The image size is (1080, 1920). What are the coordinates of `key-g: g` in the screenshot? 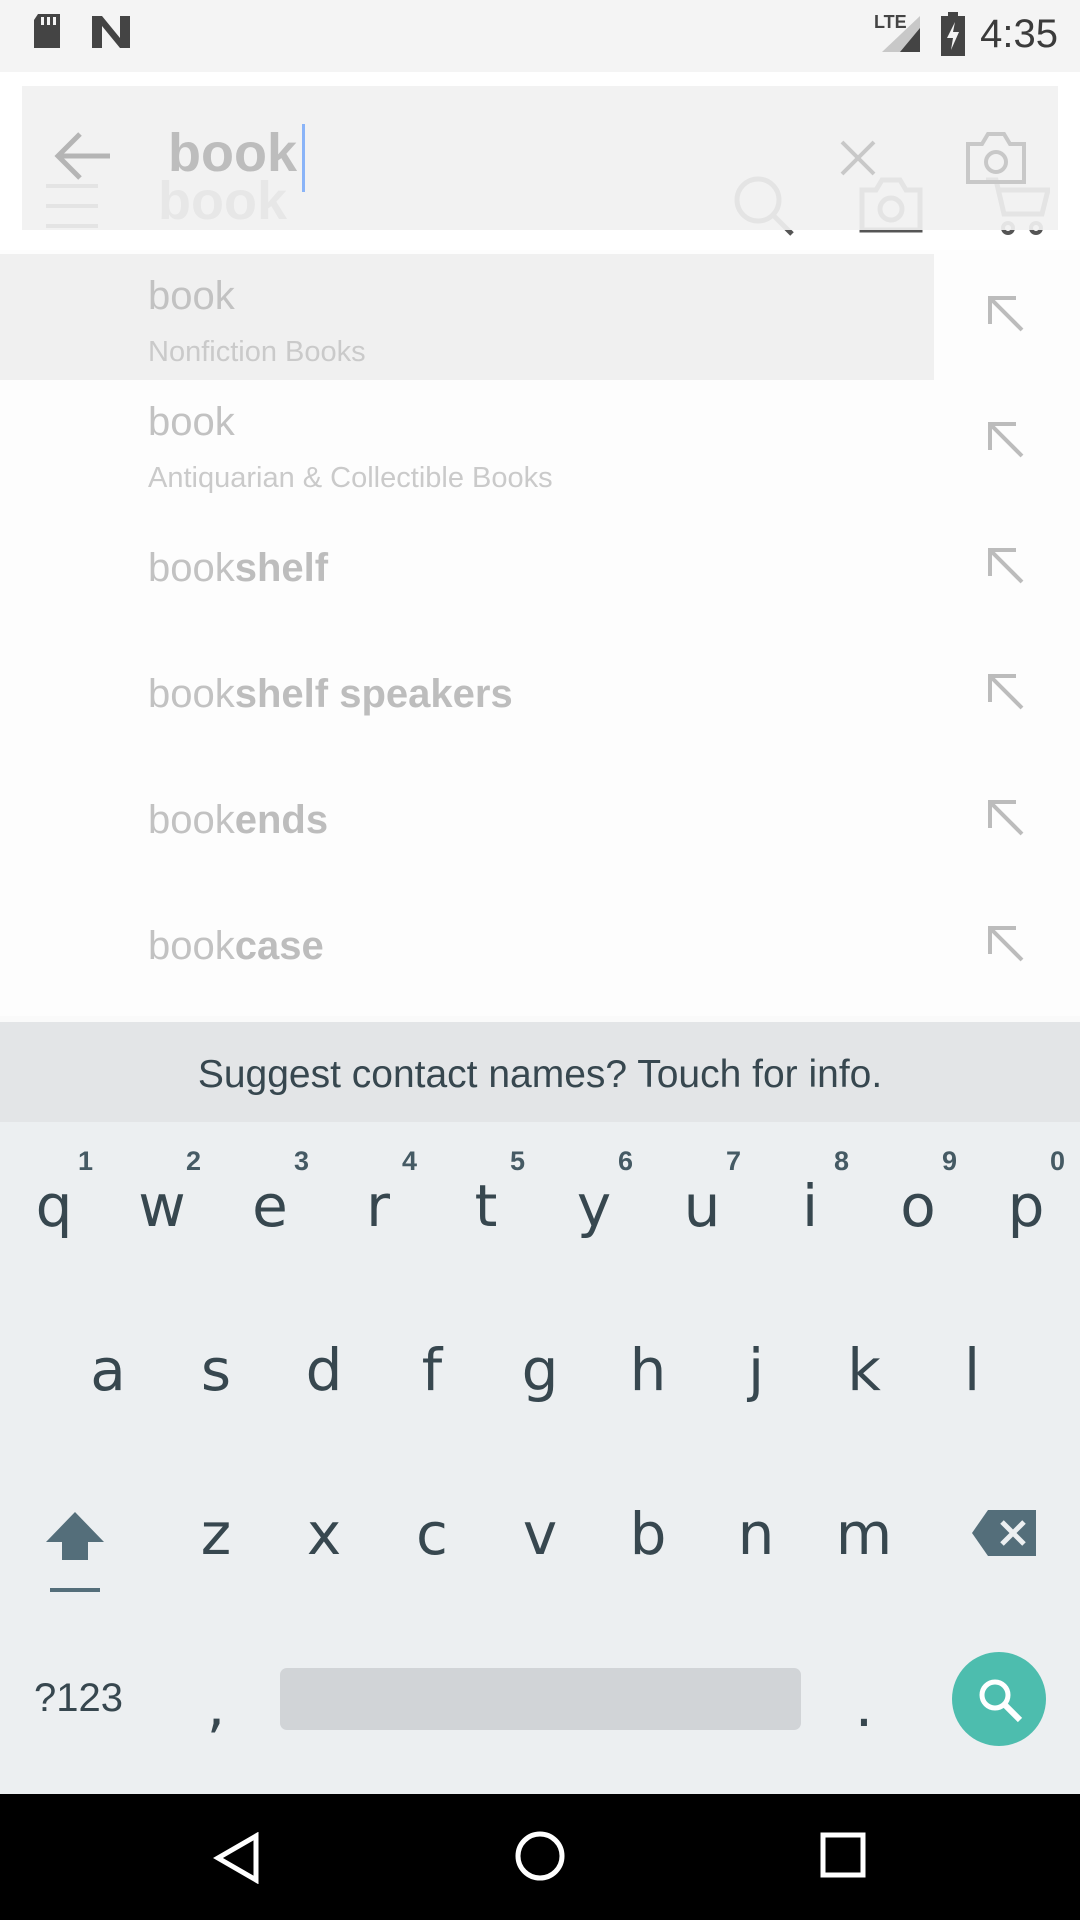 It's located at (540, 1370).